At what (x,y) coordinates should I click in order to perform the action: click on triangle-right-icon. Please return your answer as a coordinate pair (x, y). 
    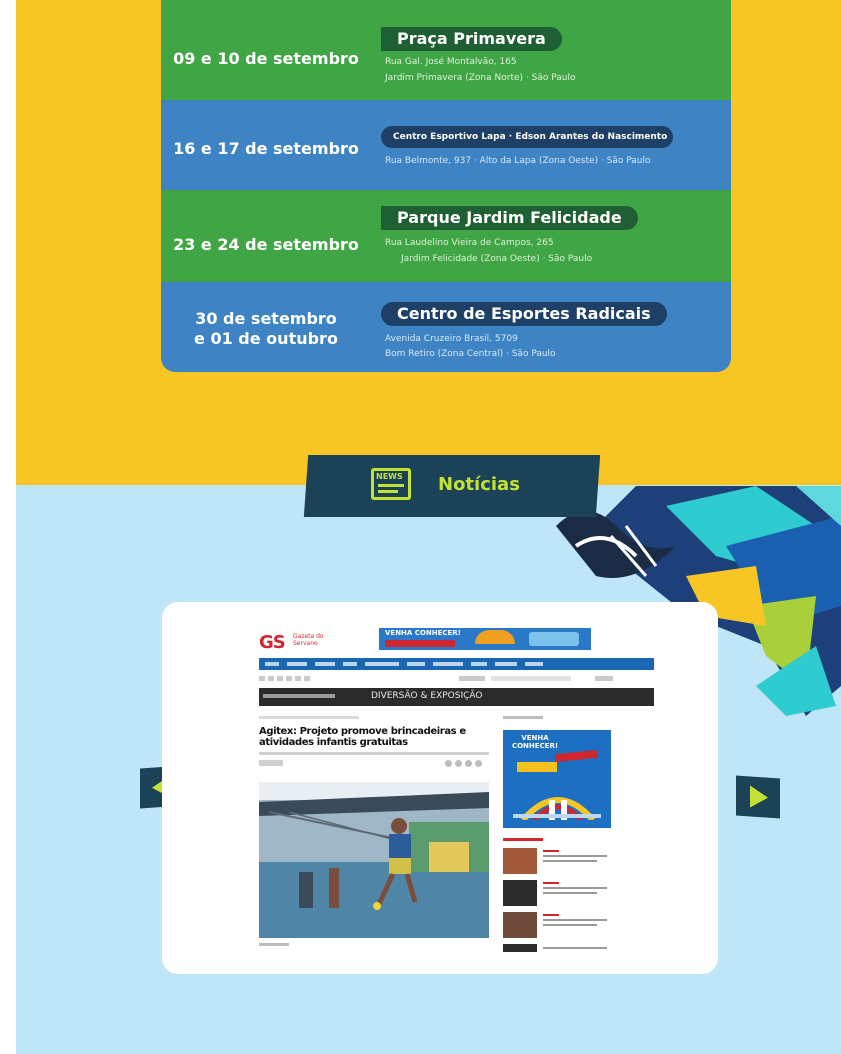
    Looking at the image, I should click on (759, 796).